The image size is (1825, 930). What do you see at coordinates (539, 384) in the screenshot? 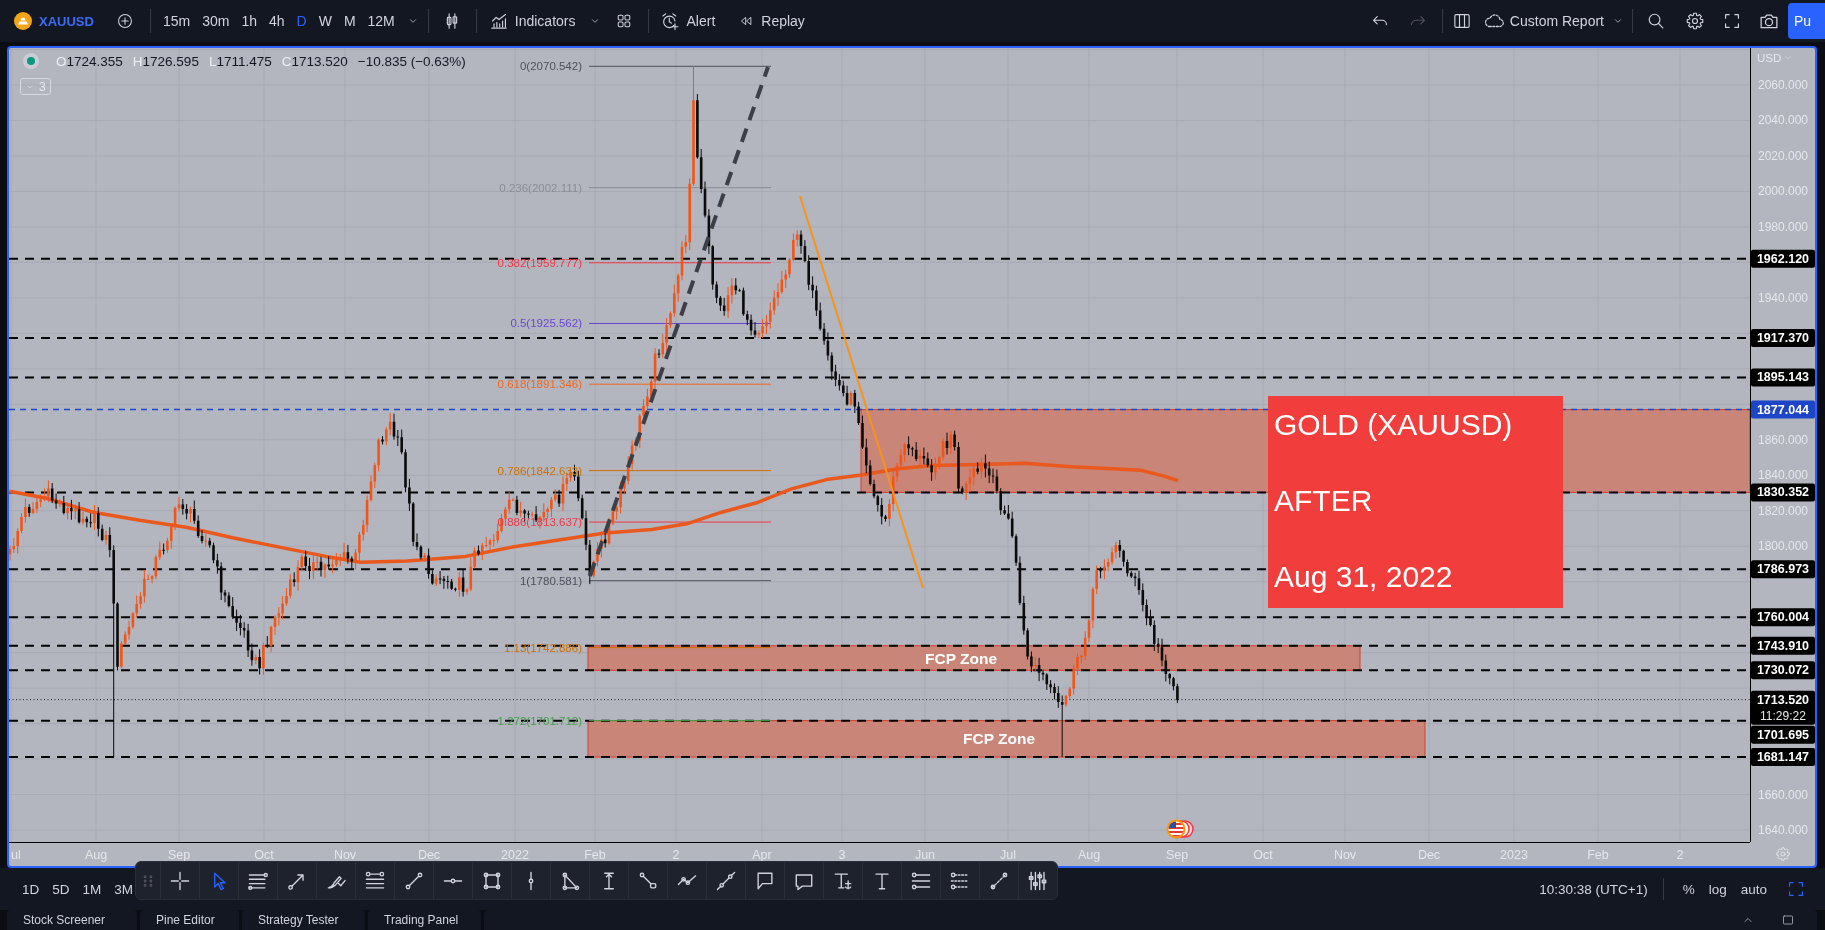
I see `fib-level-label: 0.618(1891.346)` at bounding box center [539, 384].